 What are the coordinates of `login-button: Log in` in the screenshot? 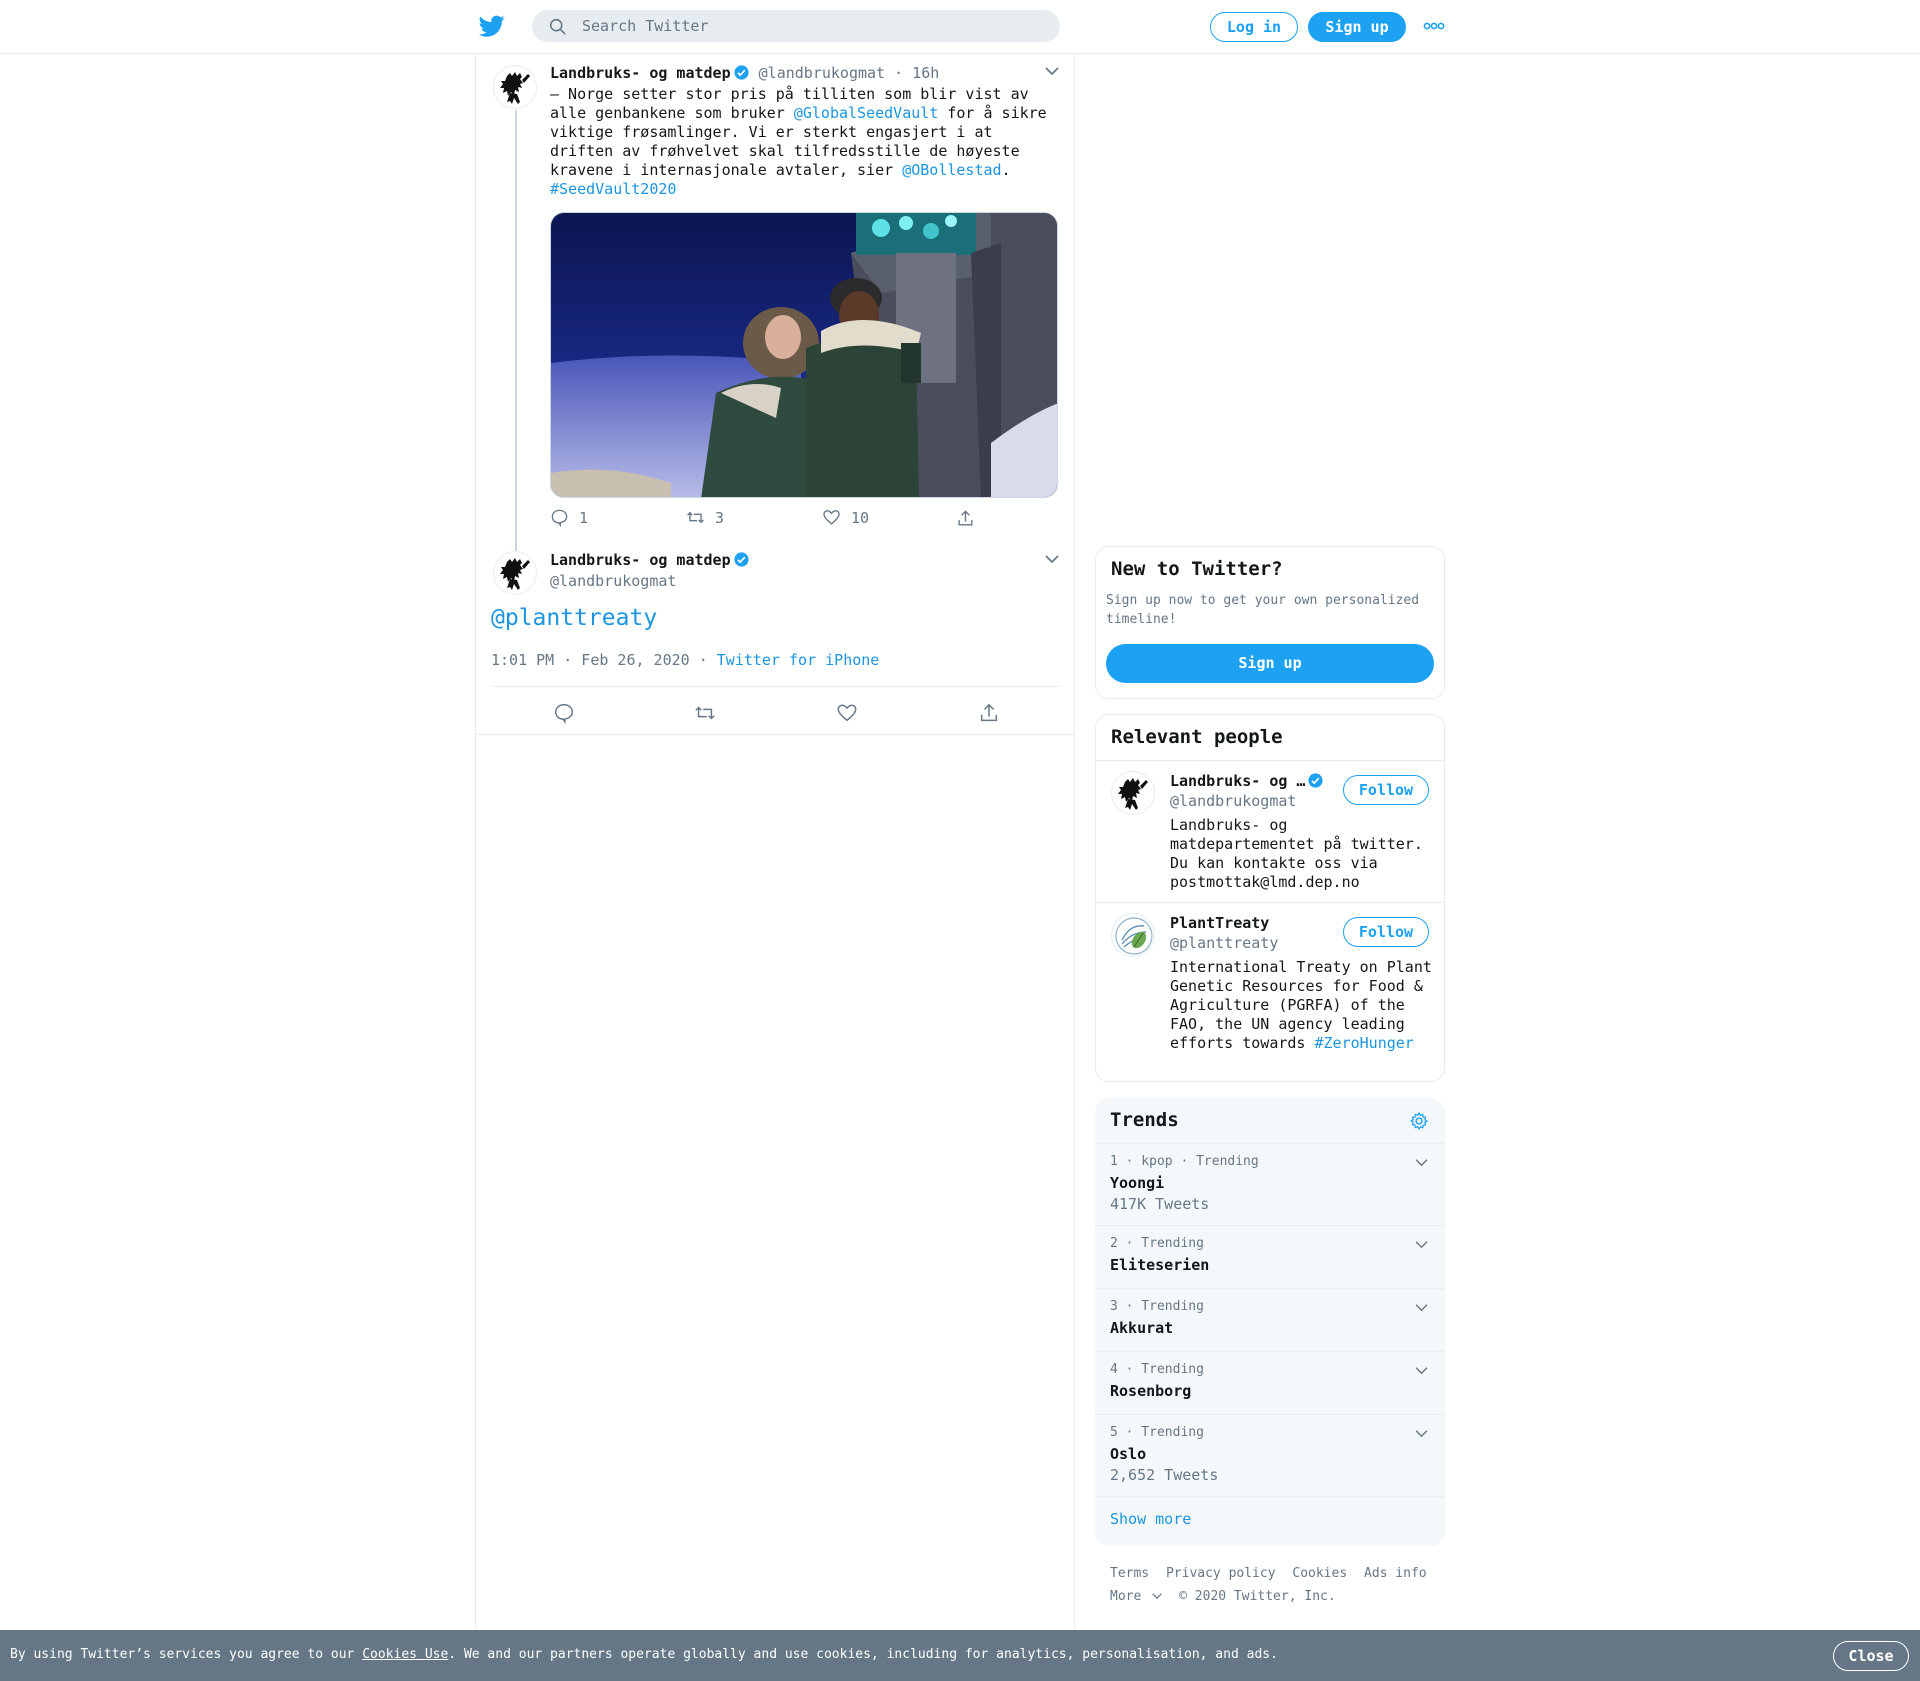 It's located at (1254, 27).